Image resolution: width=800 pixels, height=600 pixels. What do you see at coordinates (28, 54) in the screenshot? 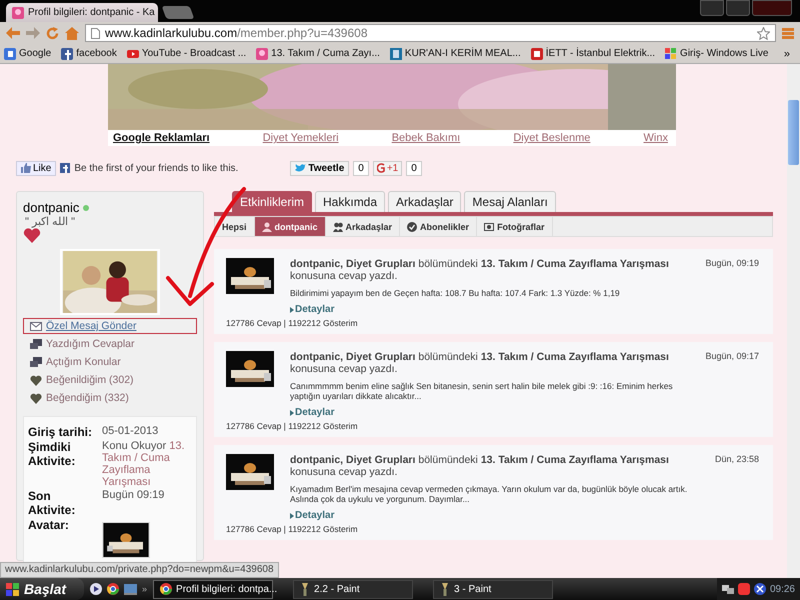
I see `bookmark: Google` at bounding box center [28, 54].